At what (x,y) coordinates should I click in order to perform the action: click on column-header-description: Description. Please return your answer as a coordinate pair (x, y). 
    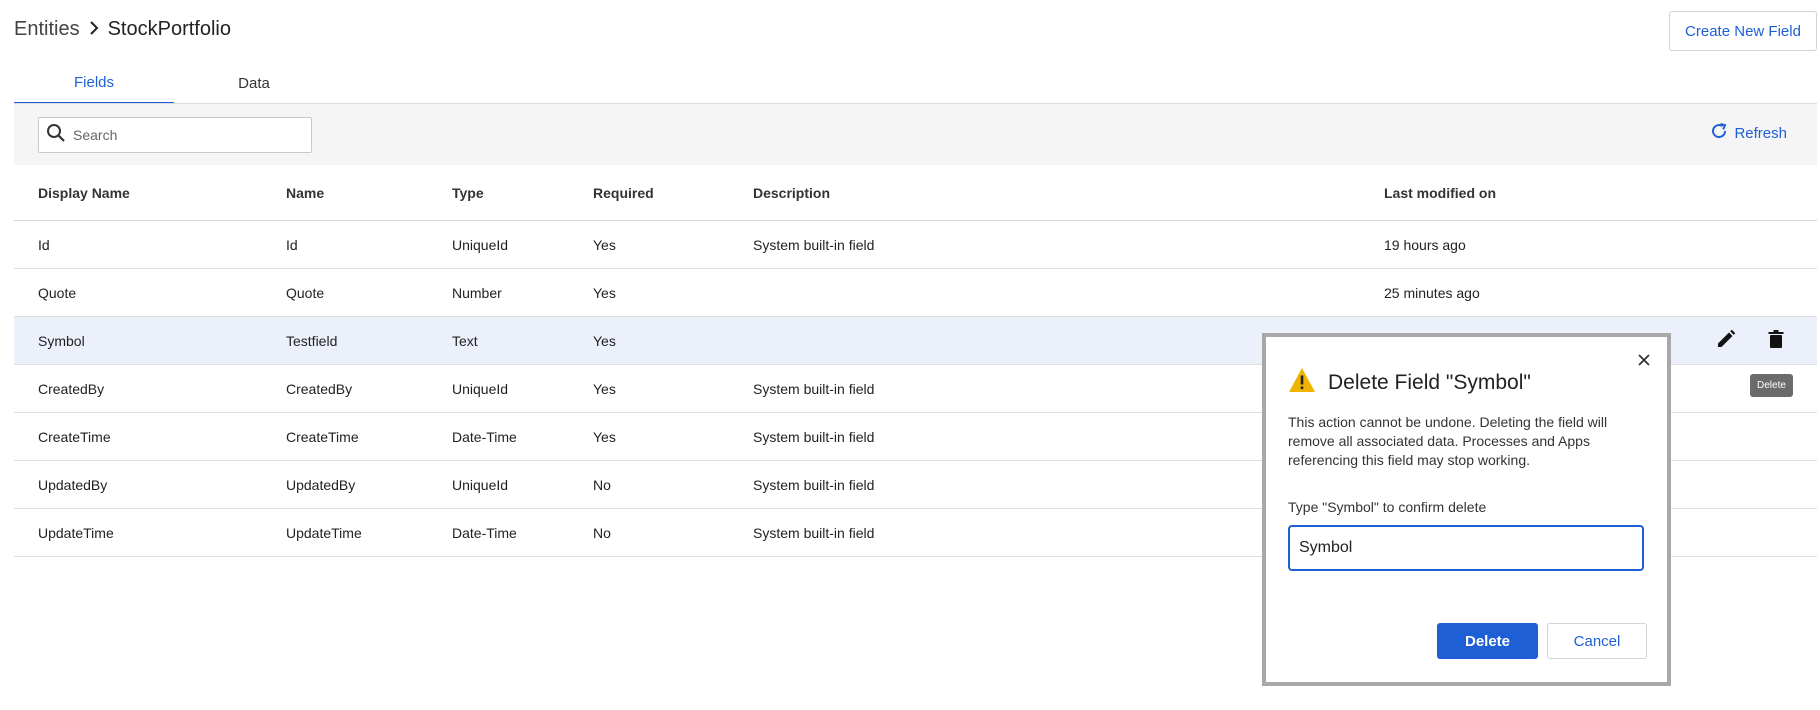
    Looking at the image, I should click on (791, 192).